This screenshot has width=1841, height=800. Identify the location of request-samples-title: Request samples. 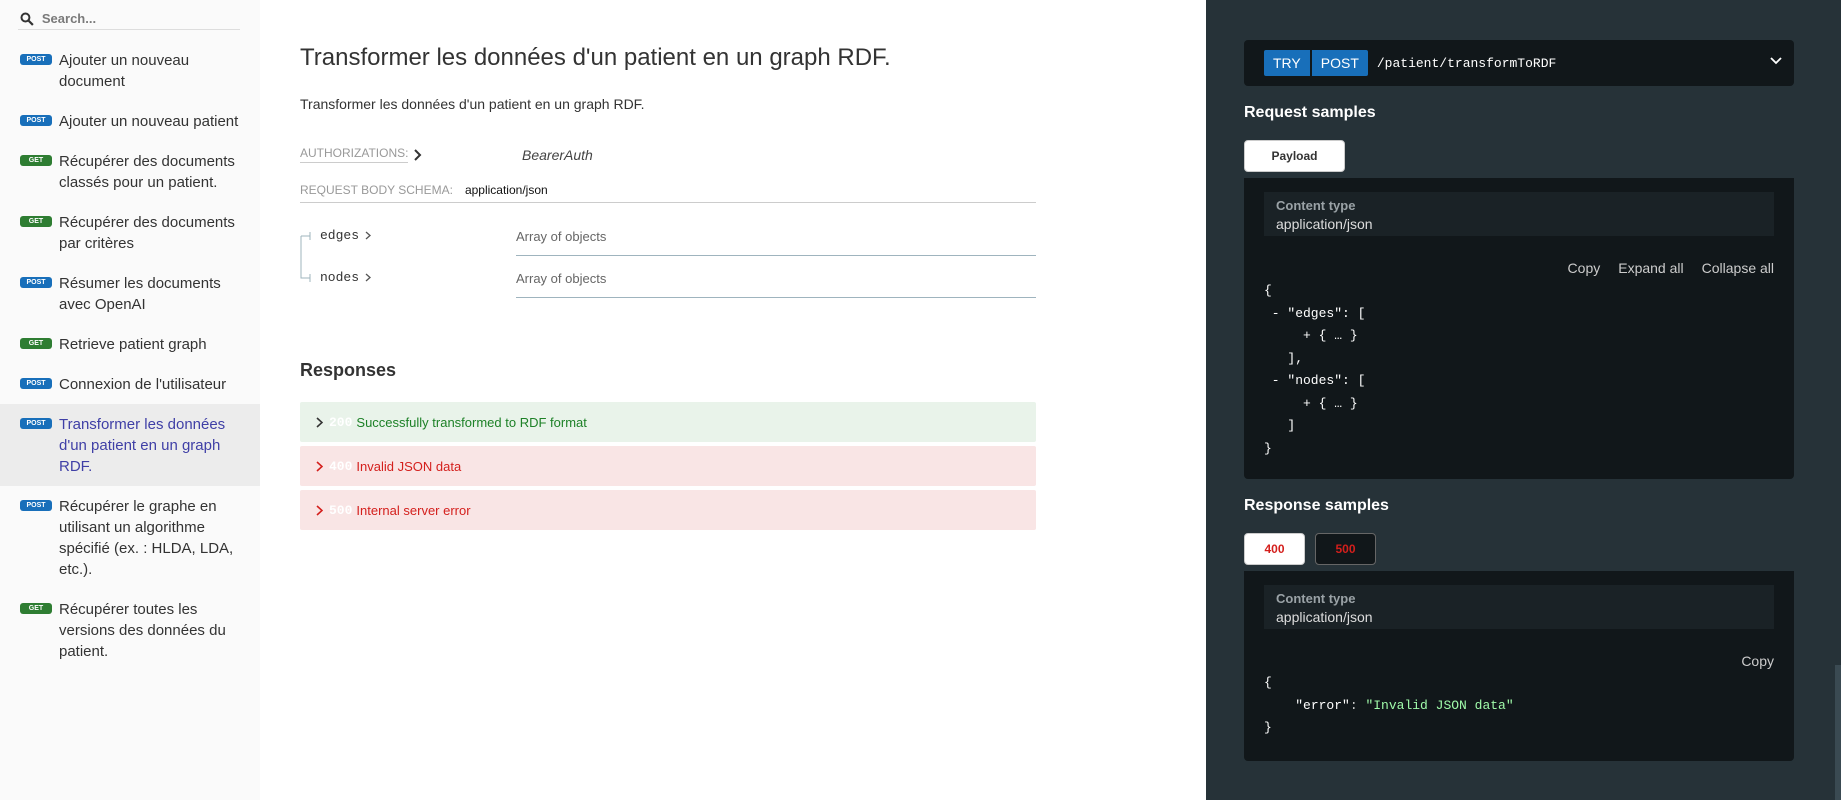
(1310, 112).